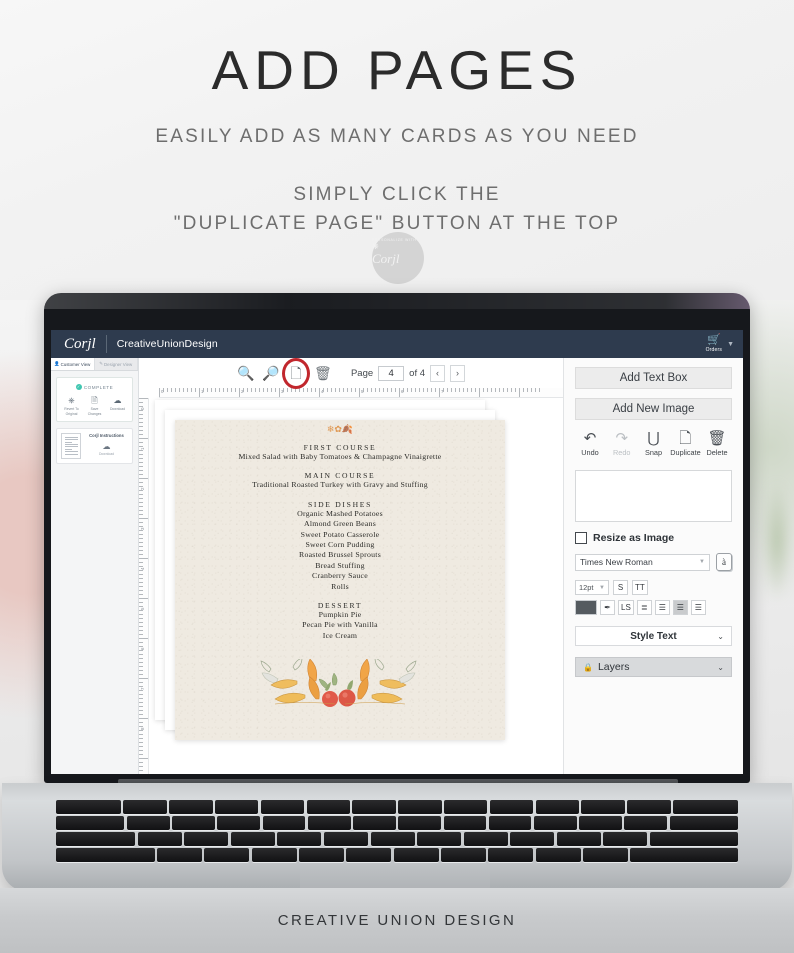 The width and height of the screenshot is (794, 953). Describe the element at coordinates (94, 409) in the screenshot. I see `save-label-1: Save` at that location.